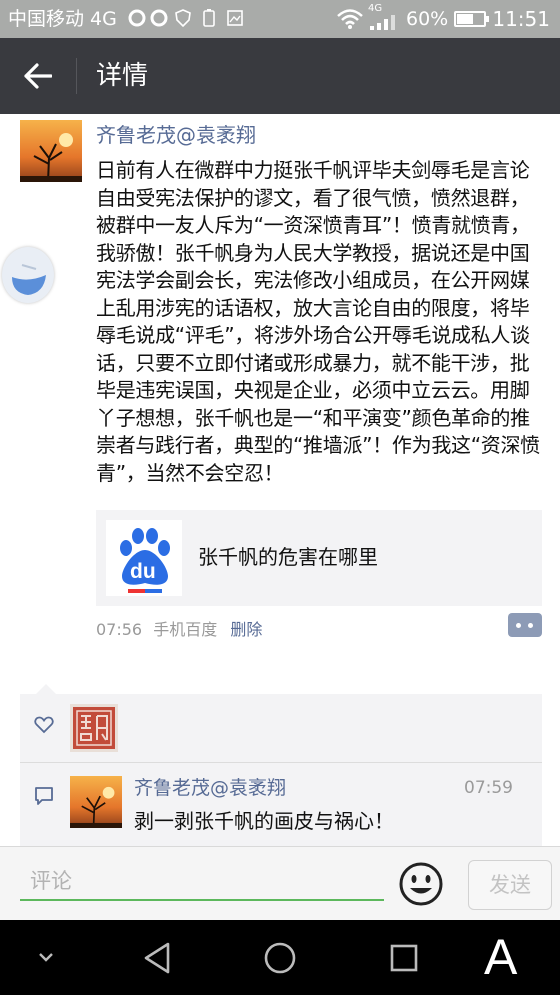 The image size is (560, 995). Describe the element at coordinates (76, 76) in the screenshot. I see `title-divider` at that location.